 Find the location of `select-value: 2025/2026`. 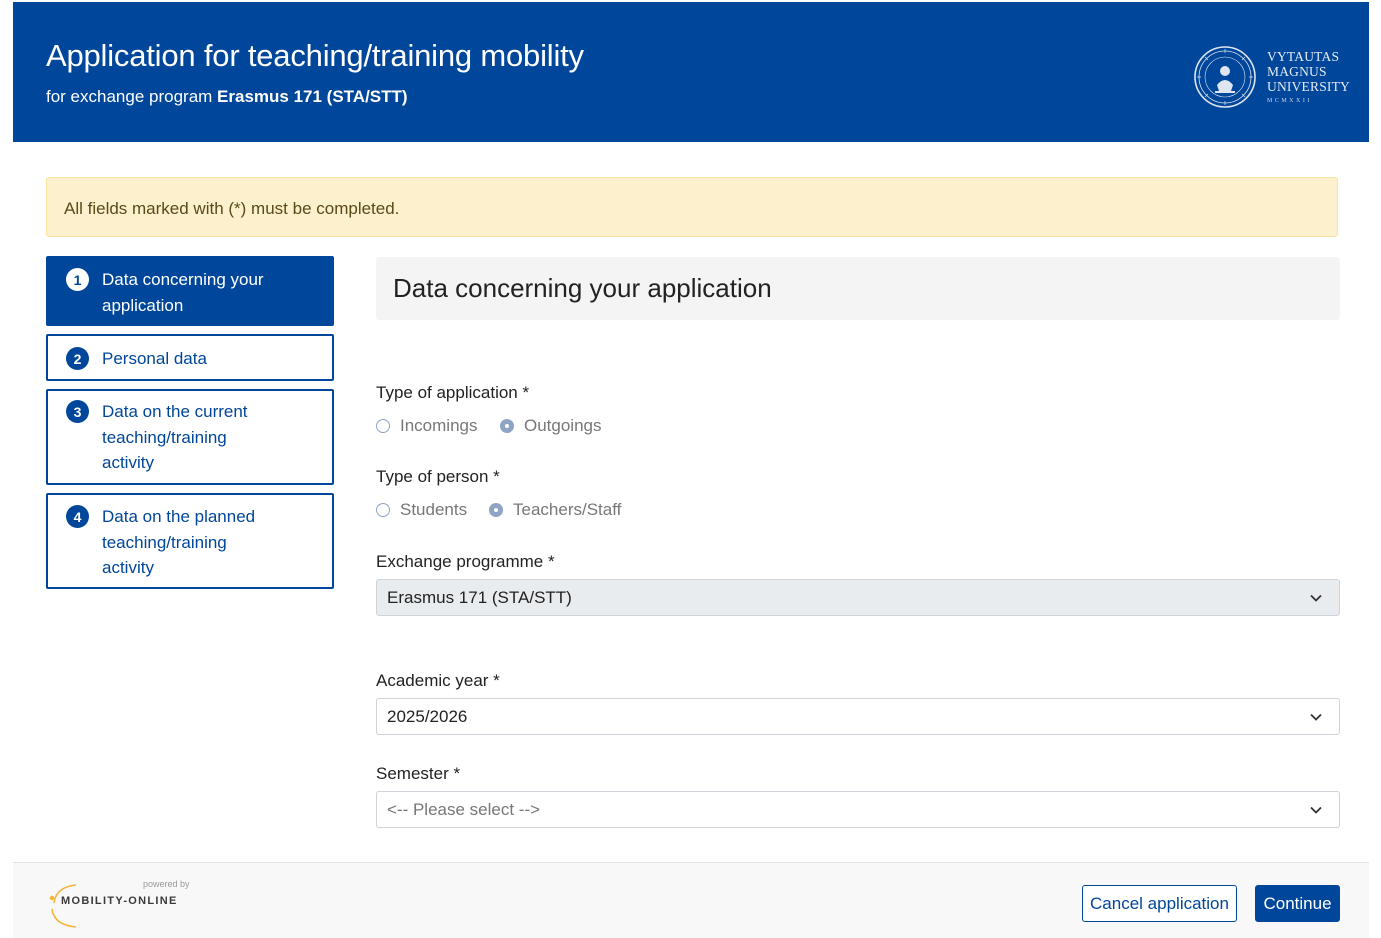

select-value: 2025/2026 is located at coordinates (427, 716).